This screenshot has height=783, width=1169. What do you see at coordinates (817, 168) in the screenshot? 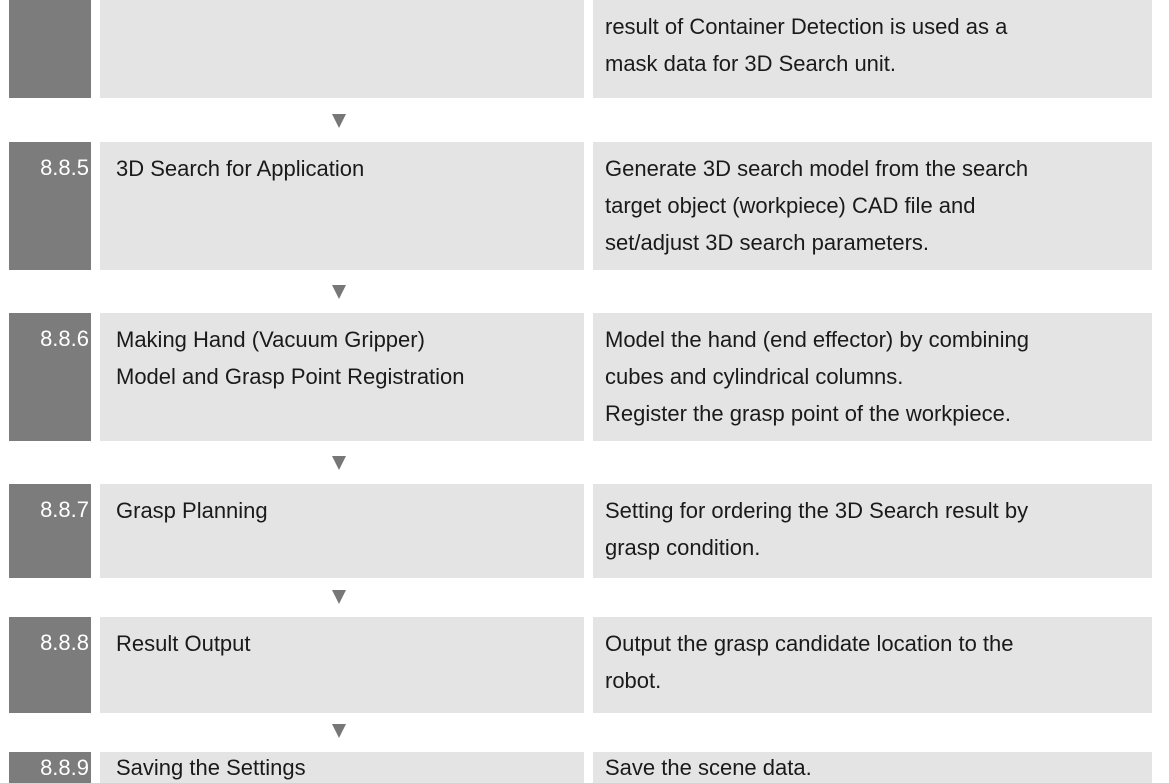
I see `description-line: Generate 3D search model from the search` at bounding box center [817, 168].